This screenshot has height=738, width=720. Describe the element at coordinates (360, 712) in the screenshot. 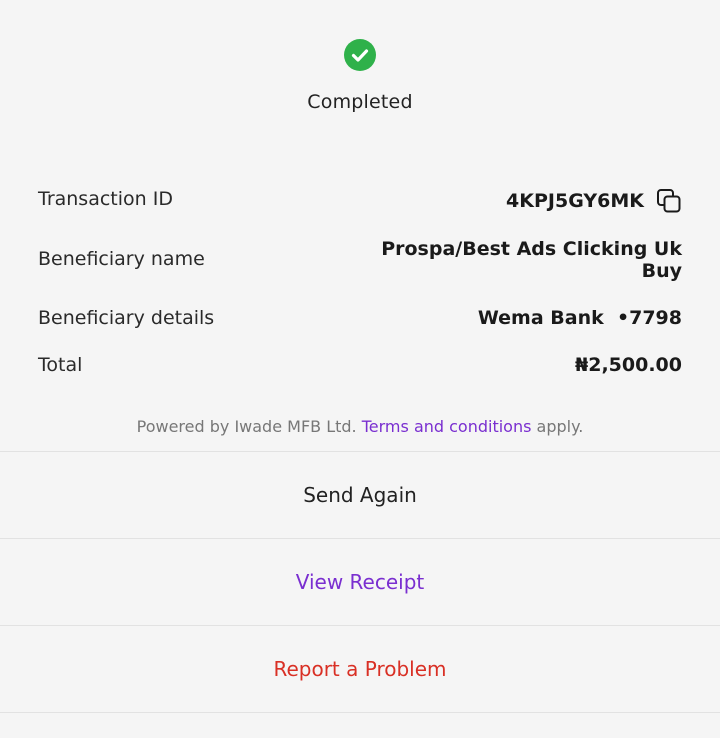

I see `bottom-divider` at that location.